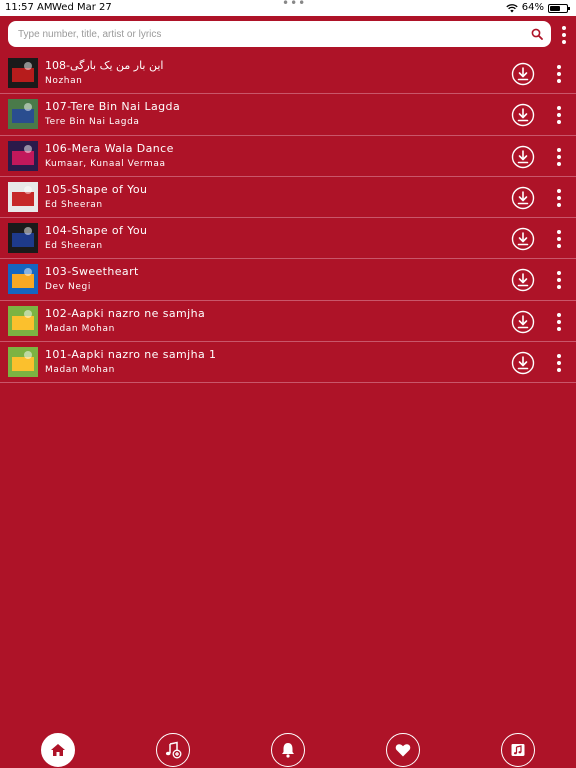 This screenshot has height=768, width=576. What do you see at coordinates (288, 74) in the screenshot?
I see `song-row: 108-این بار من یک بارگی Nozhan` at bounding box center [288, 74].